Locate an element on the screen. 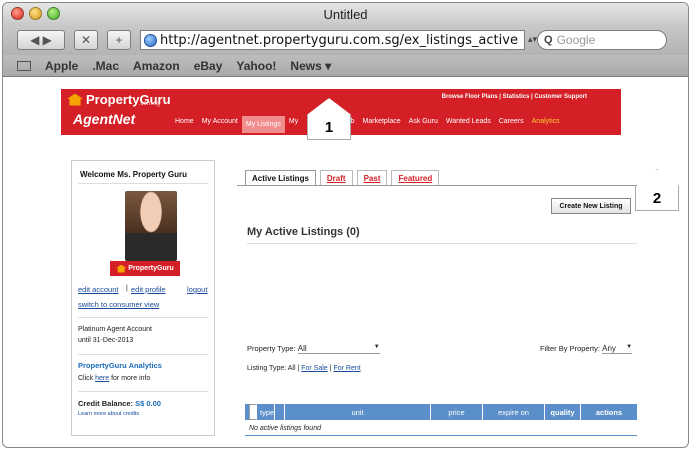 Image resolution: width=691 pixels, height=450 pixels. col-expire-on: expire on is located at coordinates (514, 412).